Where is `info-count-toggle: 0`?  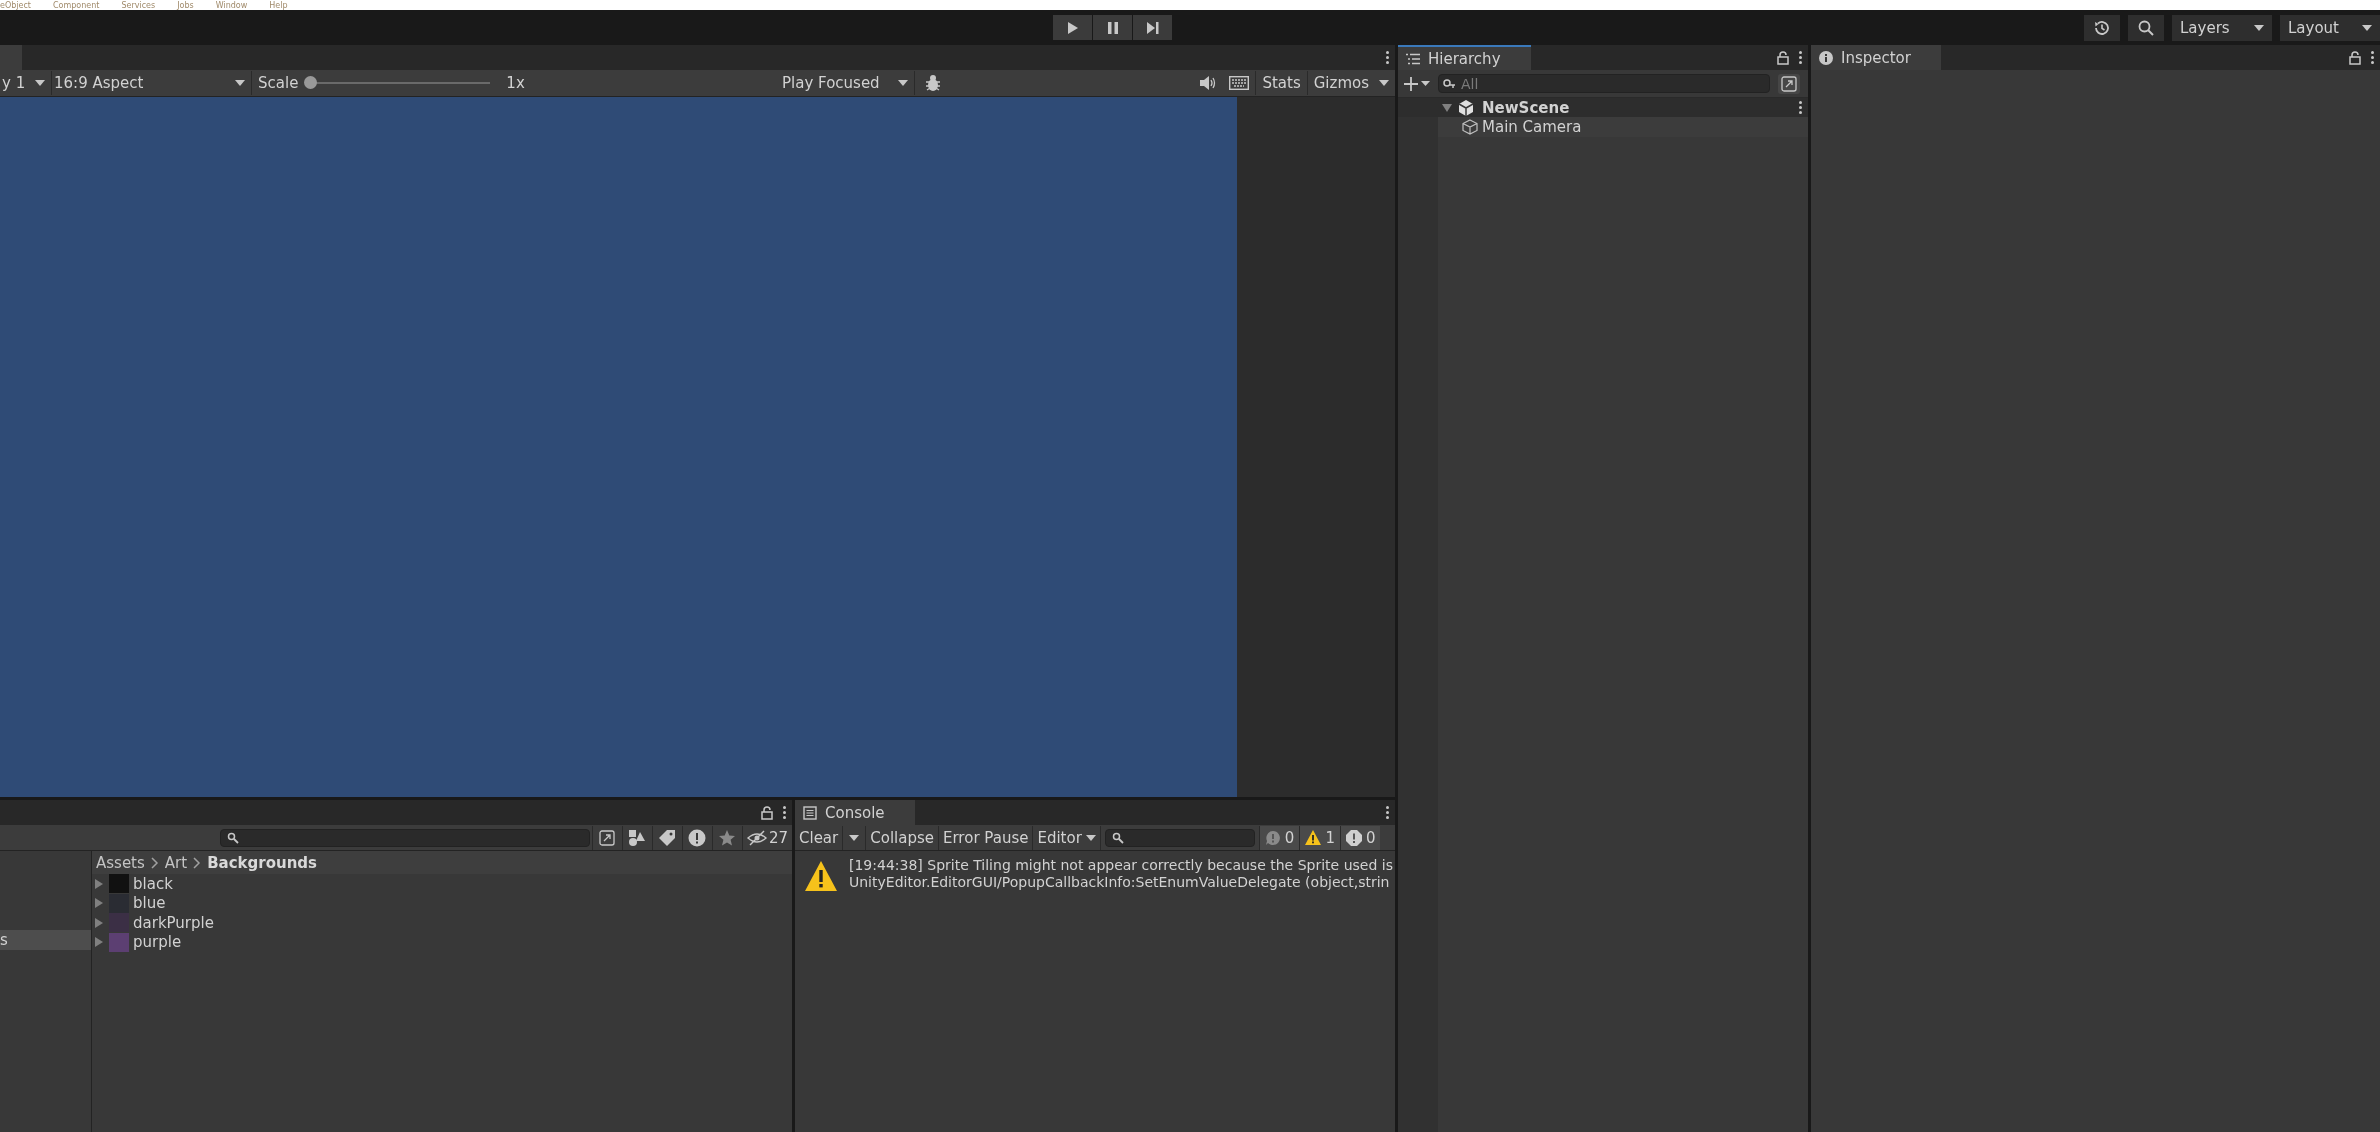
info-count-toggle: 0 is located at coordinates (1279, 837).